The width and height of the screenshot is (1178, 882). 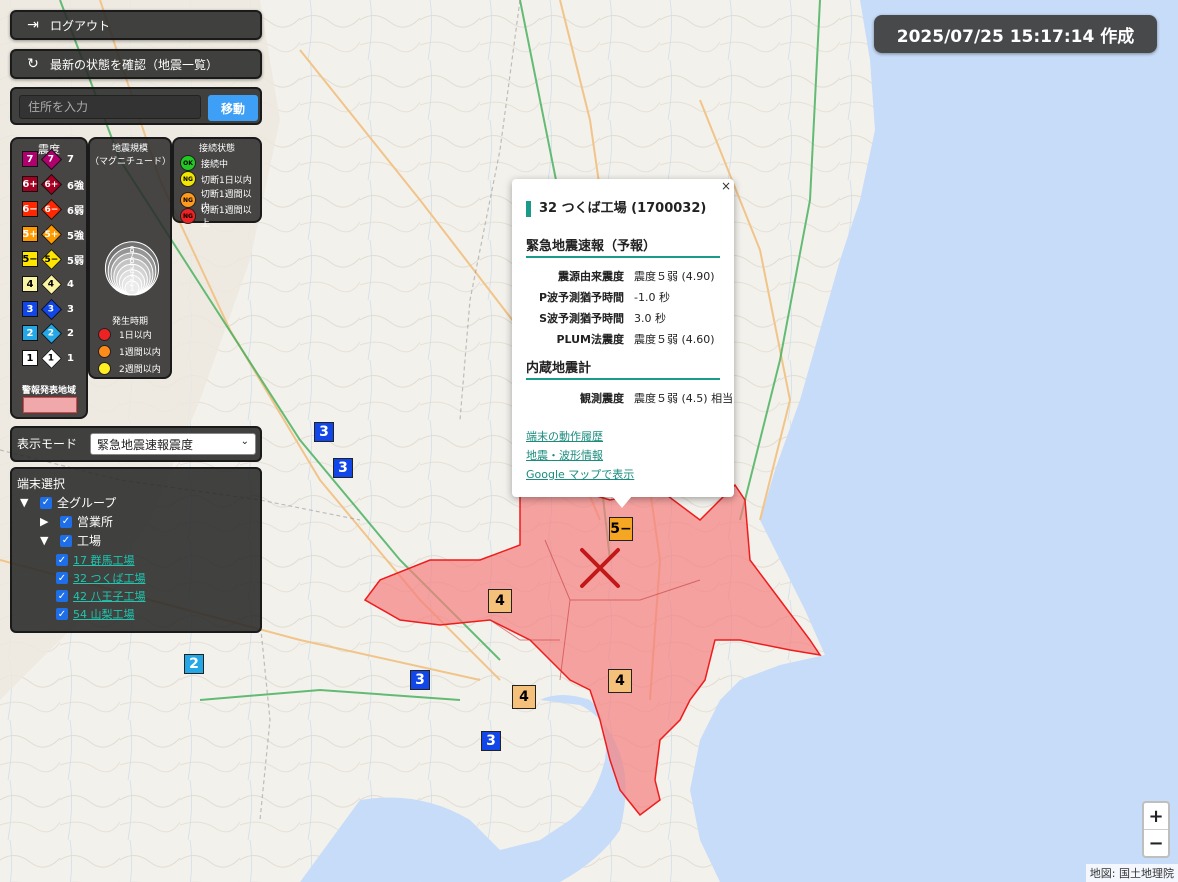 I want to click on factory-link: 42 八王子工場, so click(x=109, y=596).